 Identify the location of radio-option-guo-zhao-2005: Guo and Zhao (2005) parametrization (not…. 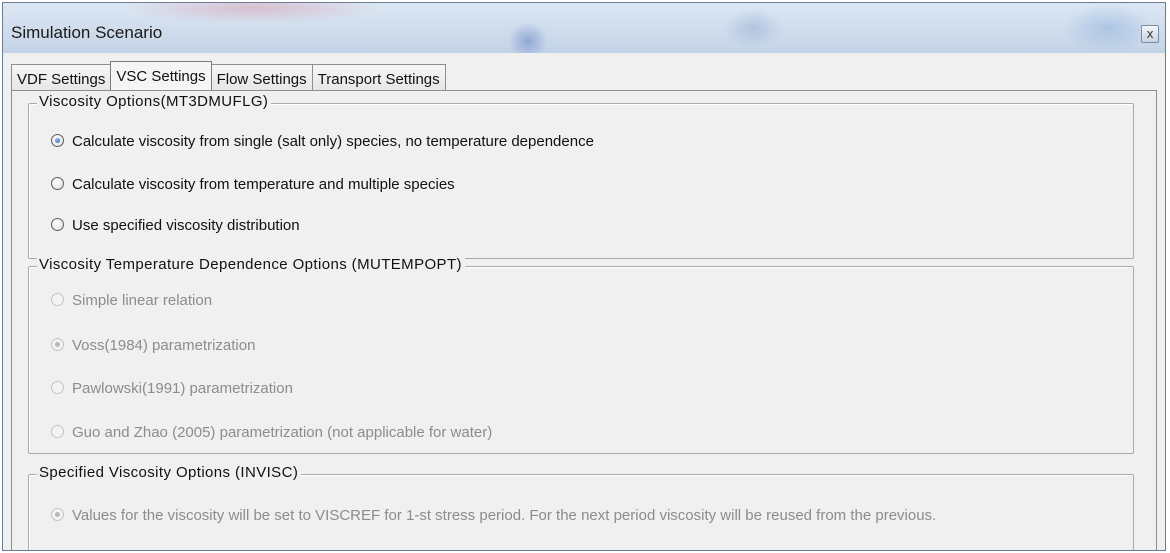
(271, 435).